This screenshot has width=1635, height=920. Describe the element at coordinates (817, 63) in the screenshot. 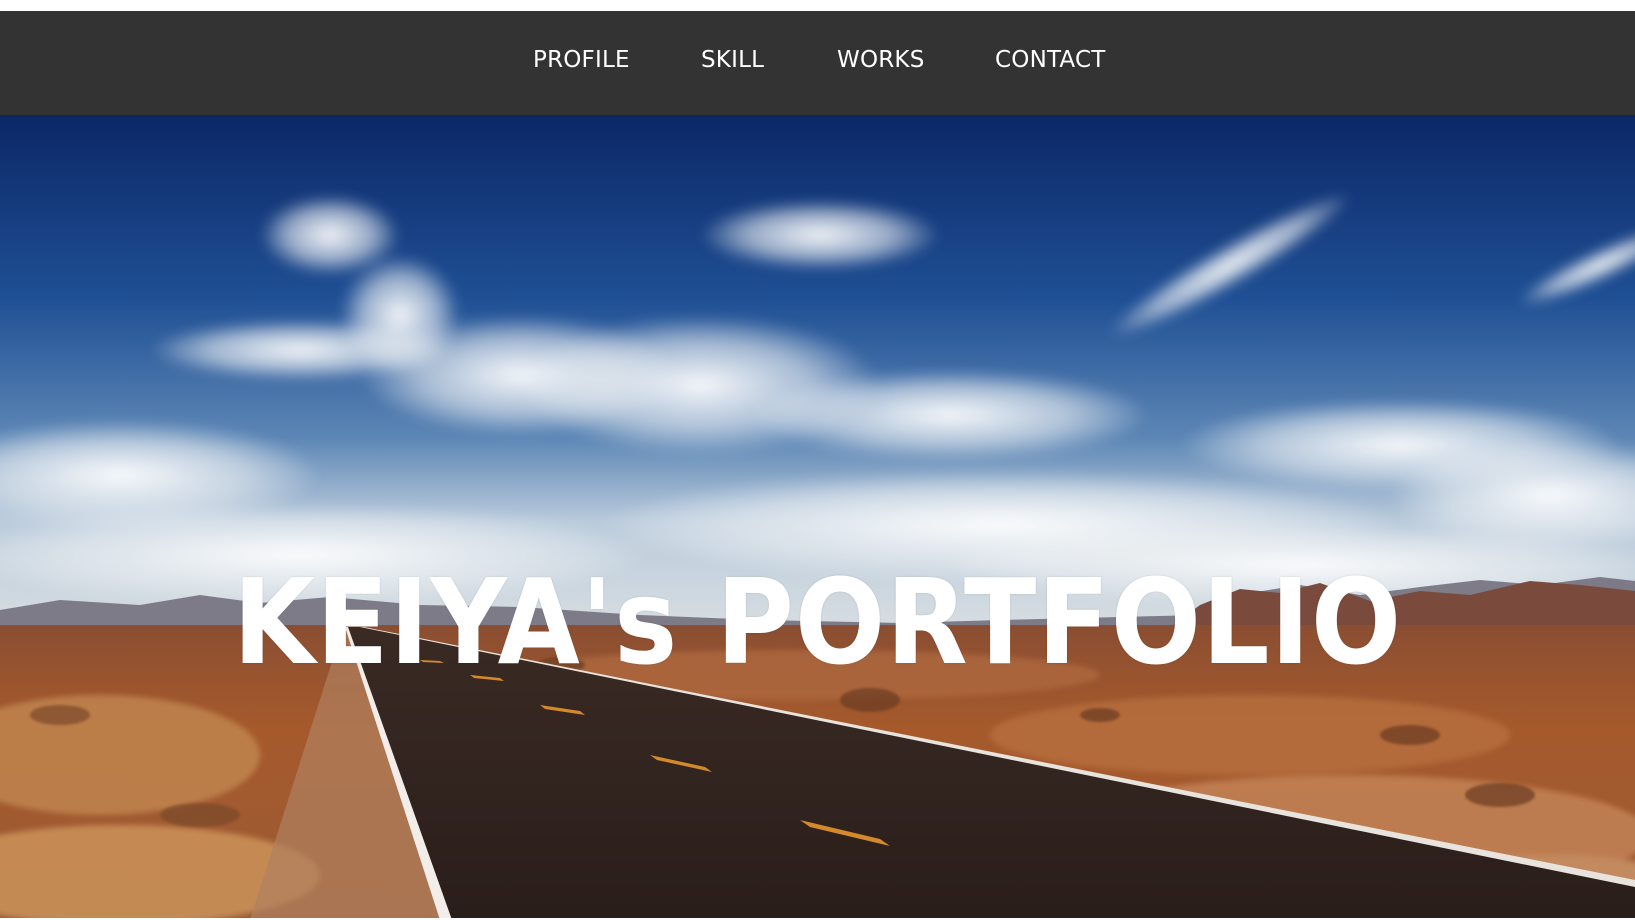

I see `main-navbar: PROFILE SKILL WORKS CONTACT` at that location.